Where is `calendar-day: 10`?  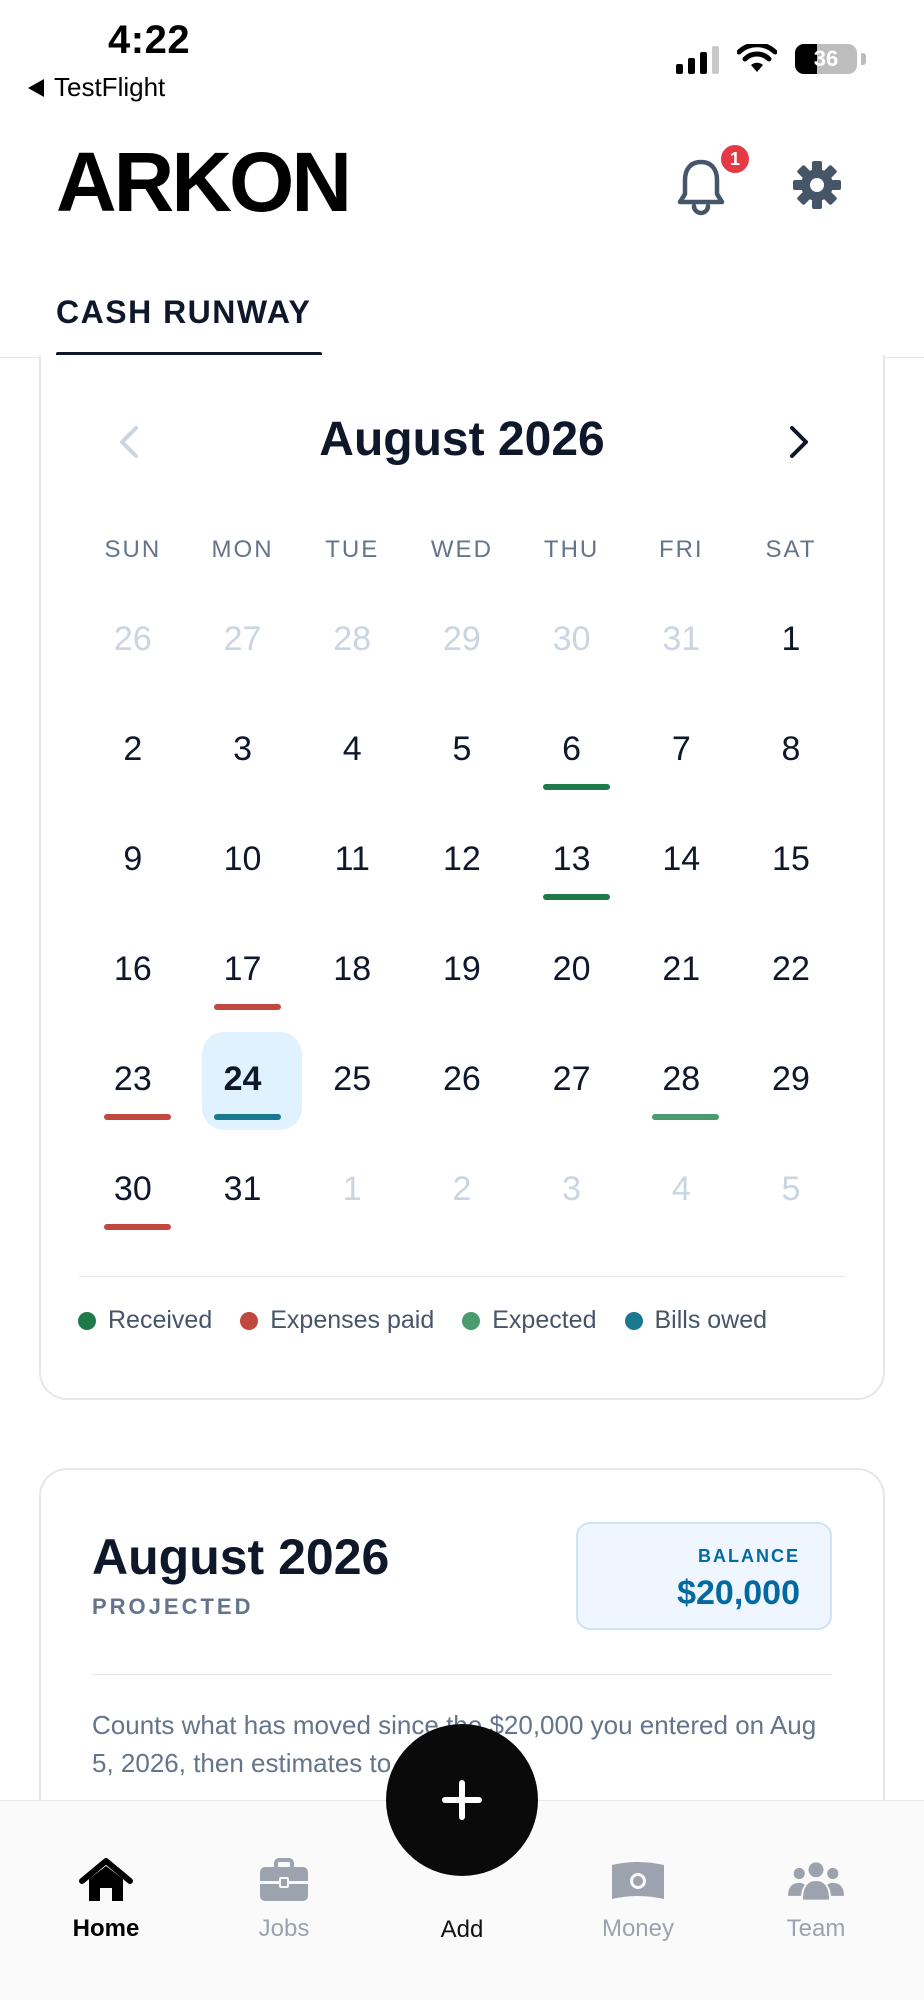
calendar-day: 10 is located at coordinates (243, 863).